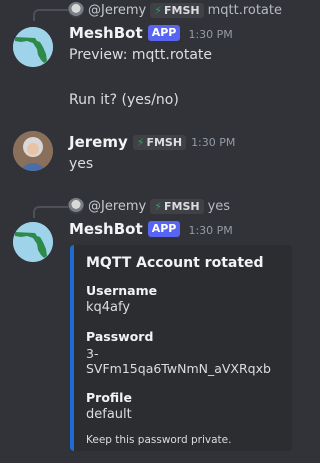 This screenshot has height=463, width=320. I want to click on reply-reference: @Jeremy ⚡ FMSH yes, so click(149, 206).